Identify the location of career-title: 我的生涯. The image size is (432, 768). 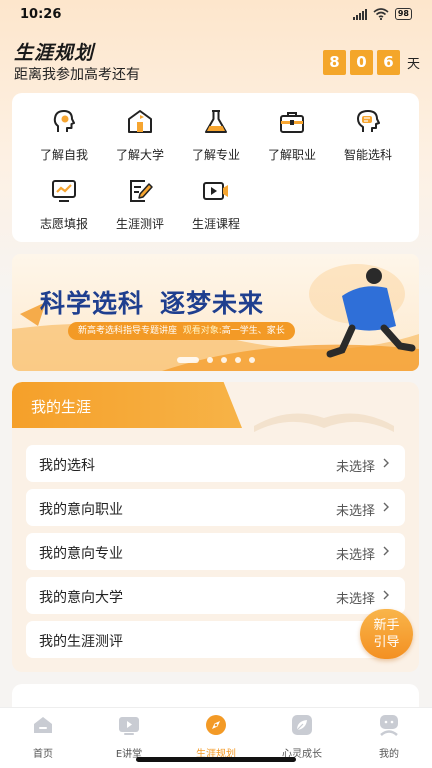
(61, 407).